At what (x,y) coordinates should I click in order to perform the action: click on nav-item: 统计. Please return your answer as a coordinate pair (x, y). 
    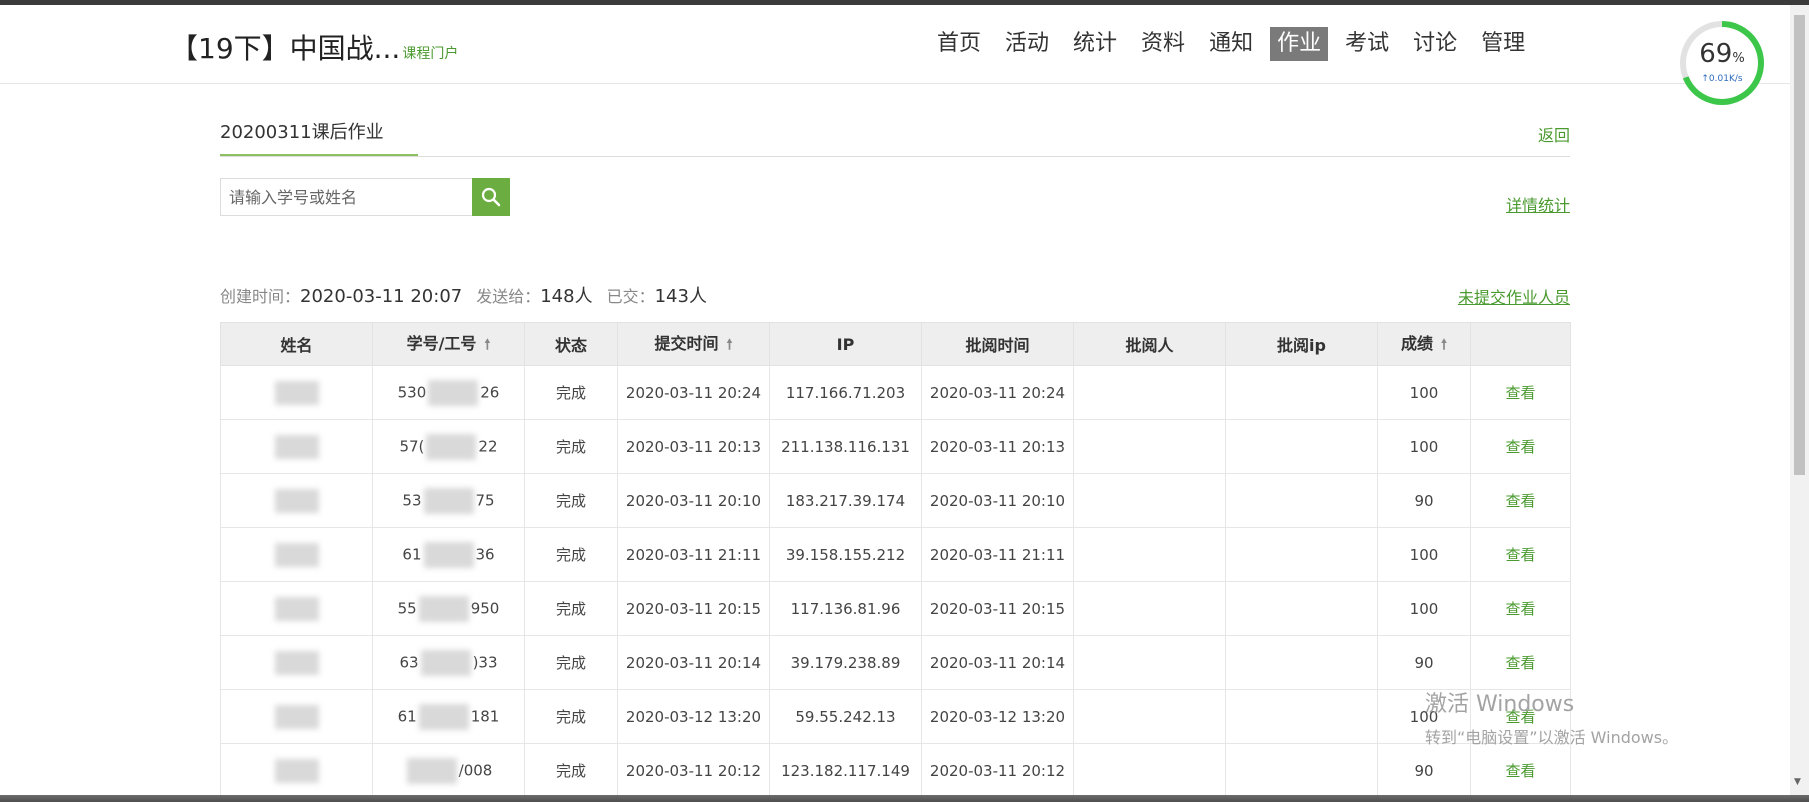
    Looking at the image, I should click on (1095, 44).